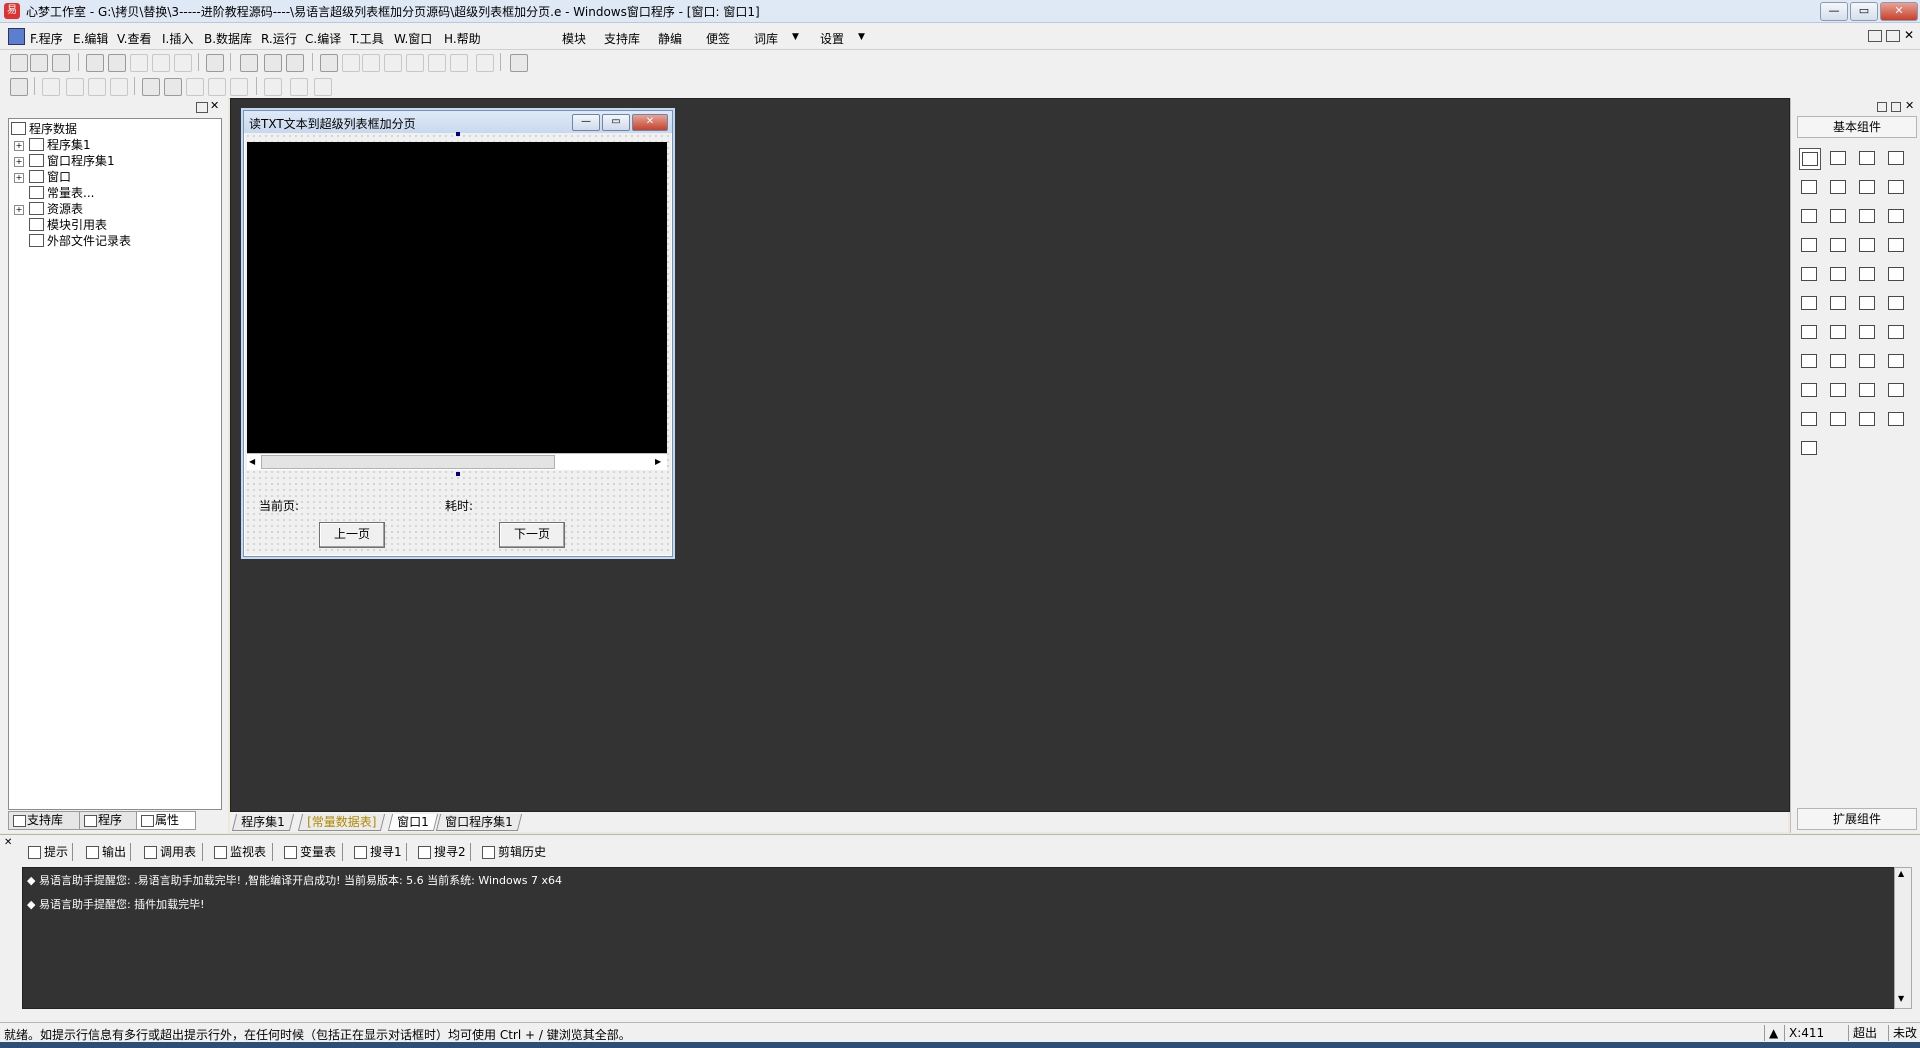 The width and height of the screenshot is (1920, 1048). Describe the element at coordinates (458, 122) in the screenshot. I see `form-title-bar: 读TXT文本到超级列表框加分页 — ▭ ✕` at that location.